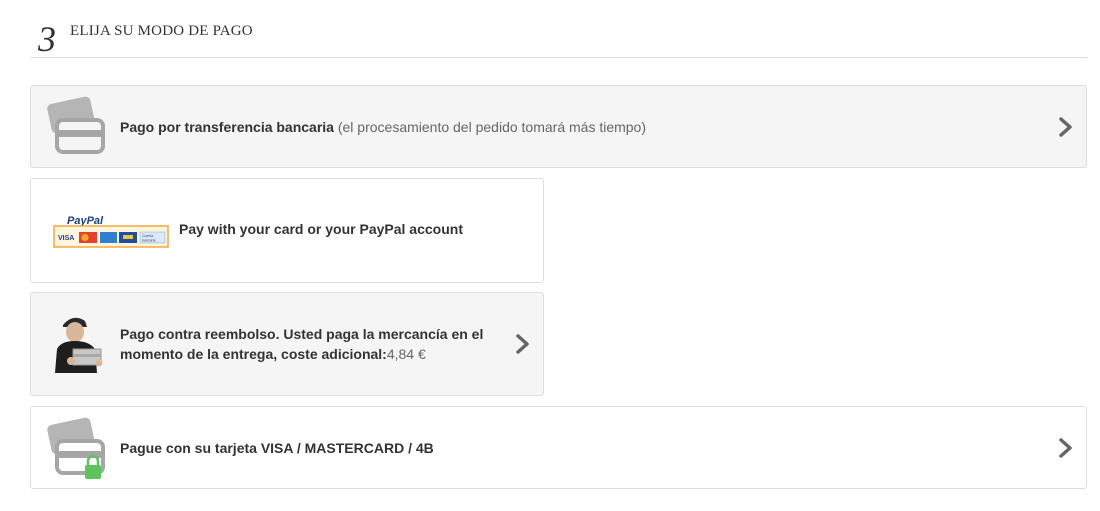 The height and width of the screenshot is (511, 1100). Describe the element at coordinates (161, 31) in the screenshot. I see `step-title: ELIJA SU MODO DE PAGO` at that location.